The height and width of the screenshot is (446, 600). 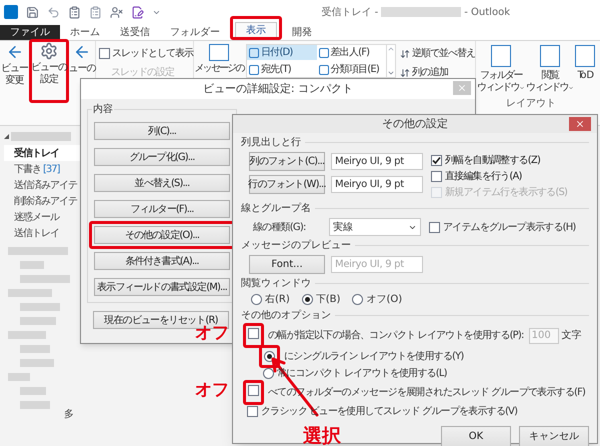 What do you see at coordinates (152, 53) in the screenshot?
I see `checkbox-label: スレッドとして表示` at bounding box center [152, 53].